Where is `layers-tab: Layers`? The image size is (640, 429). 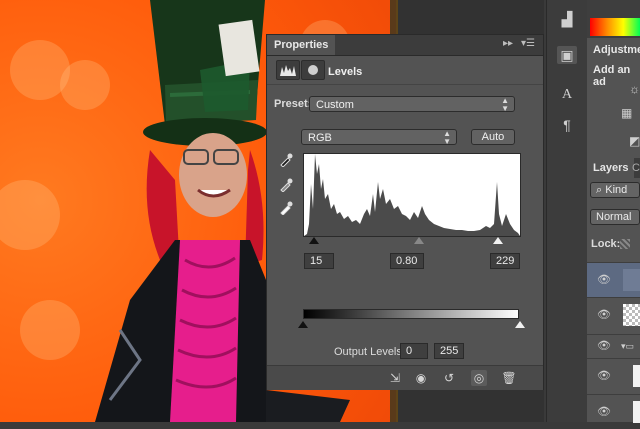
layers-tab: Layers is located at coordinates (611, 168).